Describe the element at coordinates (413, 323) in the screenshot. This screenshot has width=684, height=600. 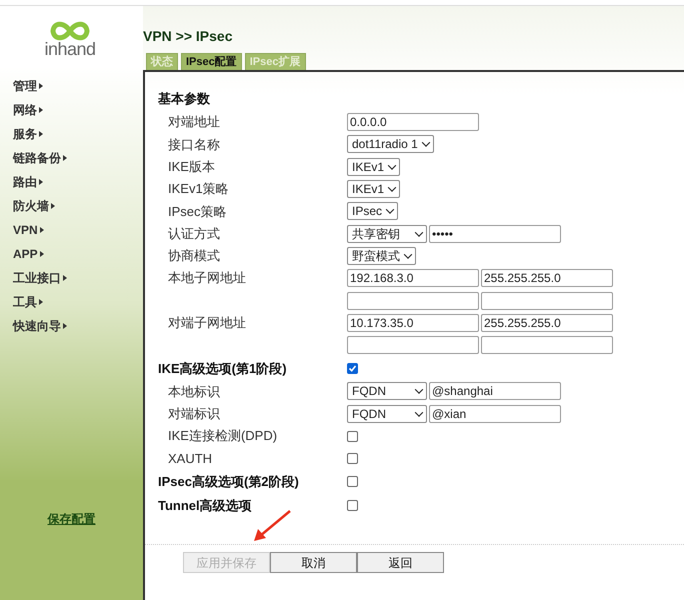
I see `input-field: 10.173.35.0` at that location.